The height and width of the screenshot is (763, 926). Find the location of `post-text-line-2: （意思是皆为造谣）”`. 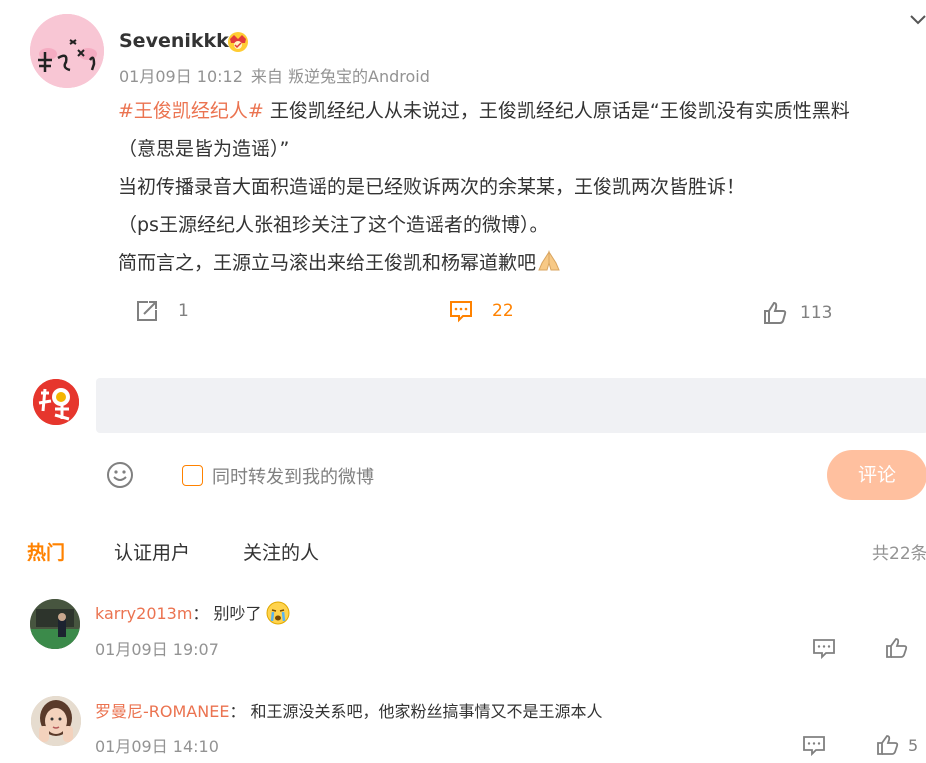

post-text-line-2: （意思是皆为造谣）” is located at coordinates (204, 149).